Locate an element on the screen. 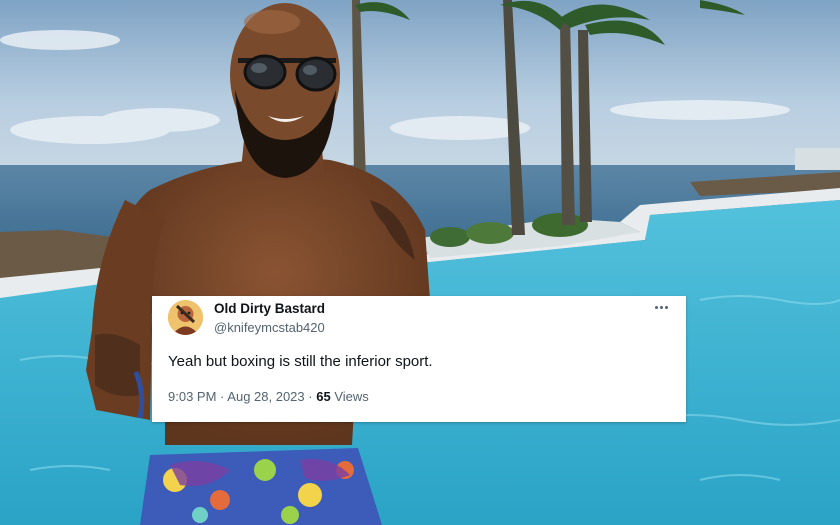 The image size is (840, 525). views-label: Views is located at coordinates (351, 396).